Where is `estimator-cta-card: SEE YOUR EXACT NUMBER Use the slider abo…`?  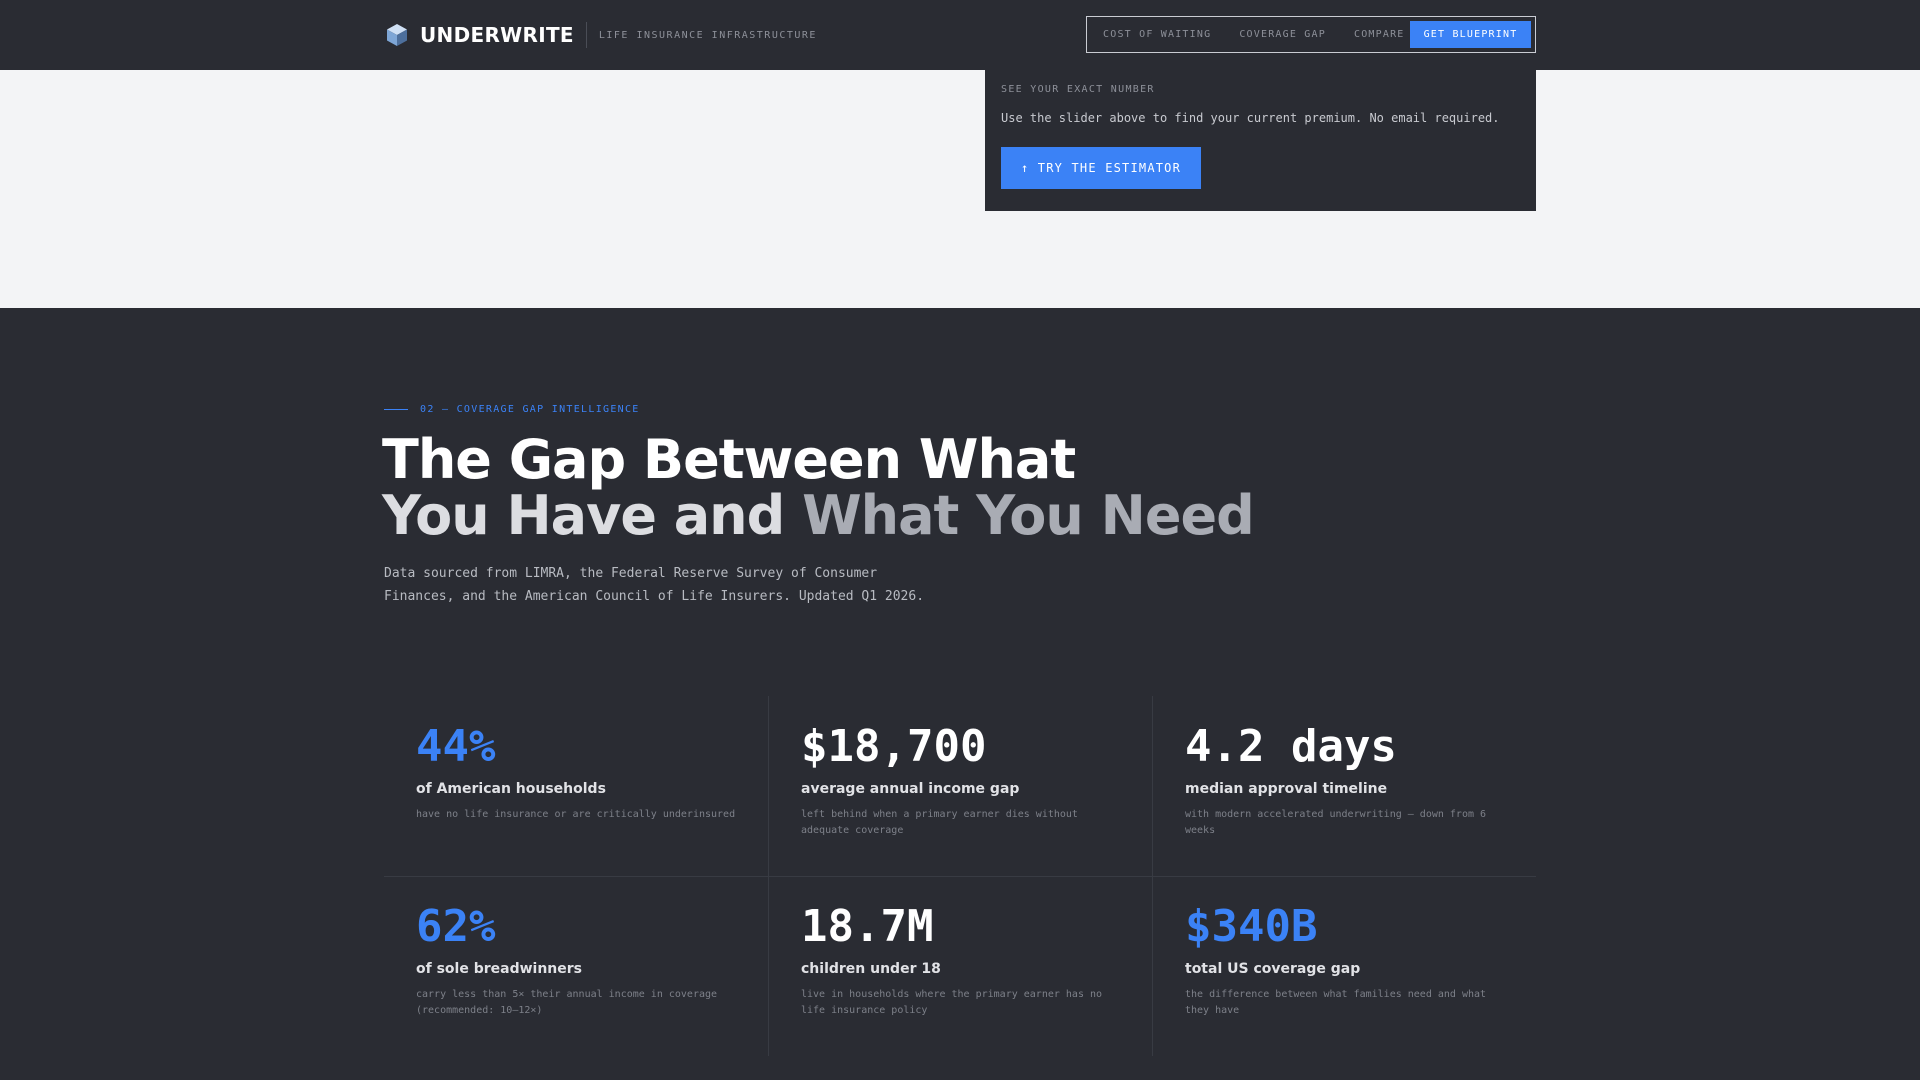
estimator-cta-card: SEE YOUR EXACT NUMBER Use the slider abo… is located at coordinates (1260, 140).